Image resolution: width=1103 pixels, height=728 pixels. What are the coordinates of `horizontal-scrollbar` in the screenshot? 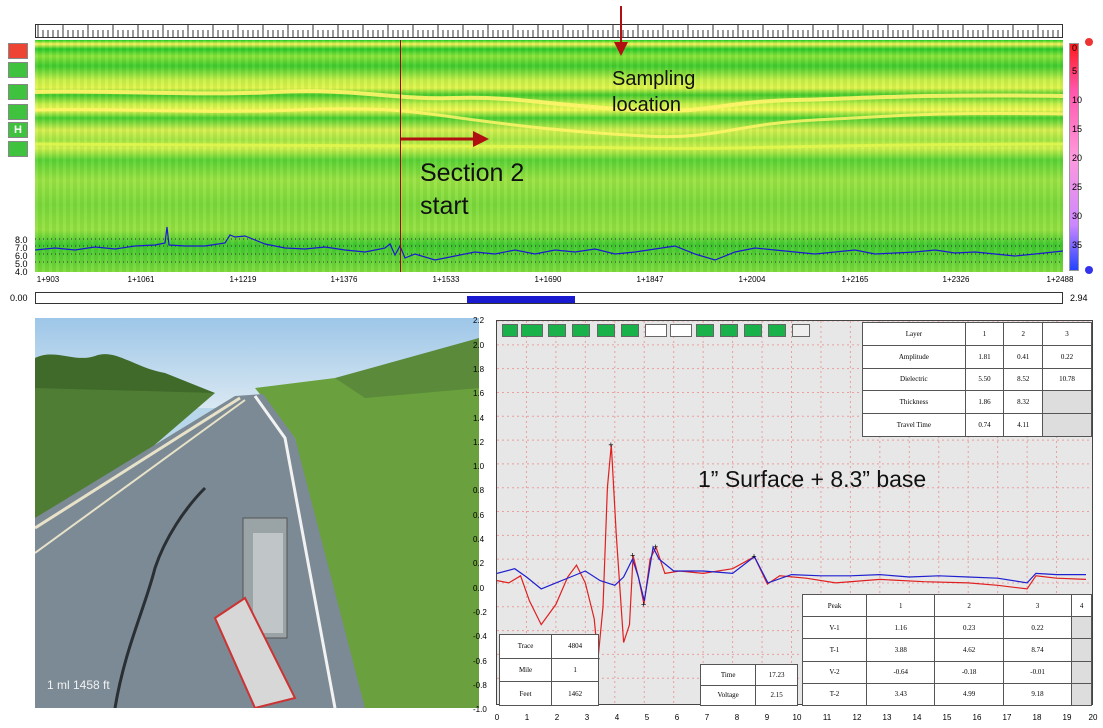 It's located at (549, 298).